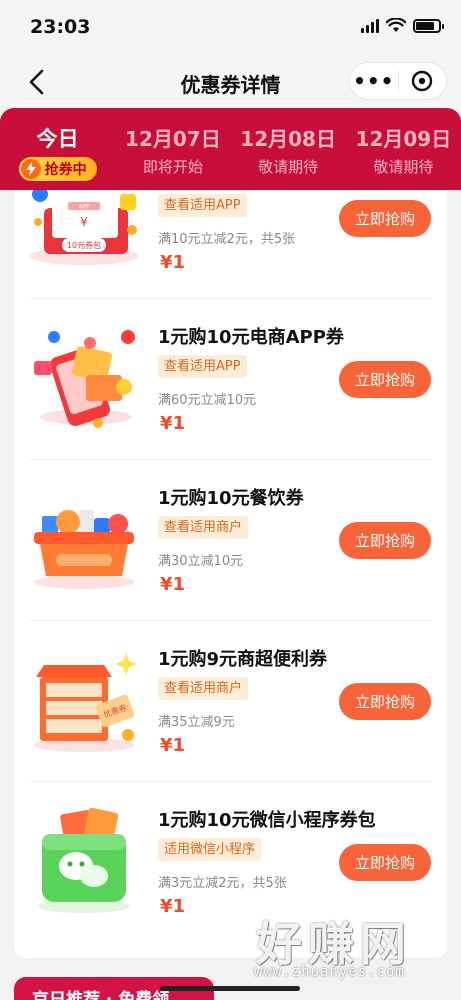 This screenshot has width=461, height=1000. What do you see at coordinates (288, 139) in the screenshot?
I see `tab-date: 12月08日` at bounding box center [288, 139].